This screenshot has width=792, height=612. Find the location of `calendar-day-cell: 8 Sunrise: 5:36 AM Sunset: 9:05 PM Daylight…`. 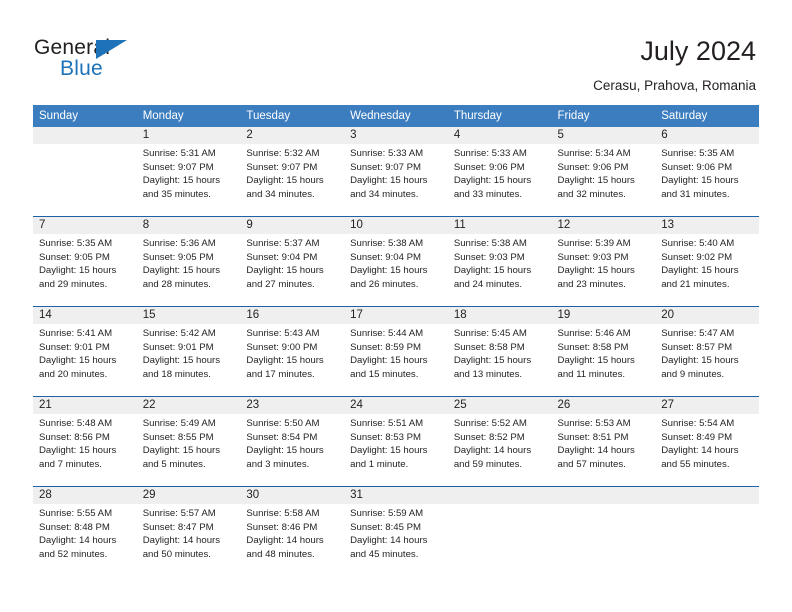

calendar-day-cell: 8 Sunrise: 5:36 AM Sunset: 9:05 PM Daylight… is located at coordinates (188, 261).